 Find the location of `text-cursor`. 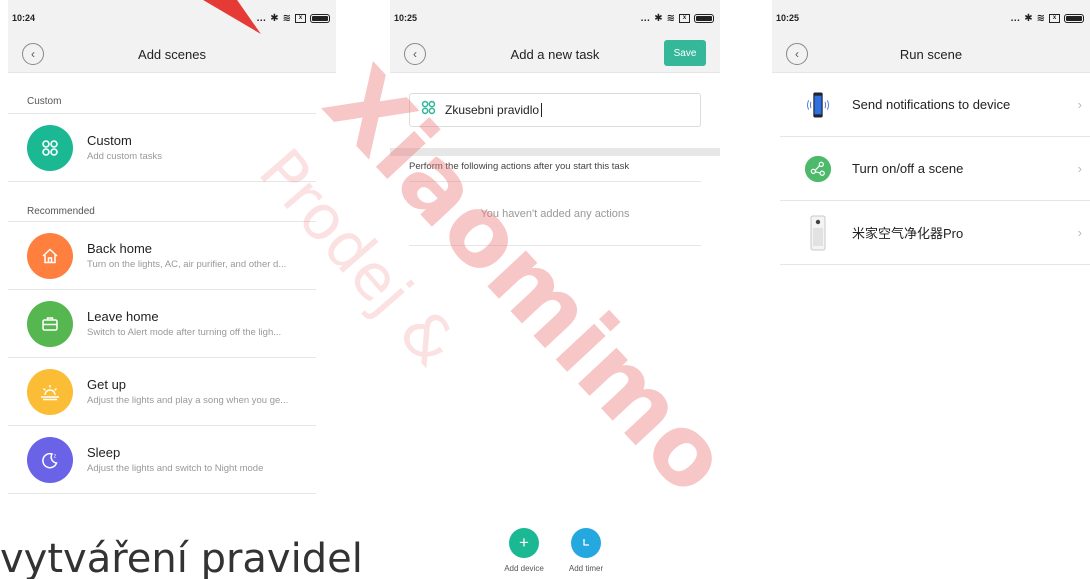

text-cursor is located at coordinates (542, 110).